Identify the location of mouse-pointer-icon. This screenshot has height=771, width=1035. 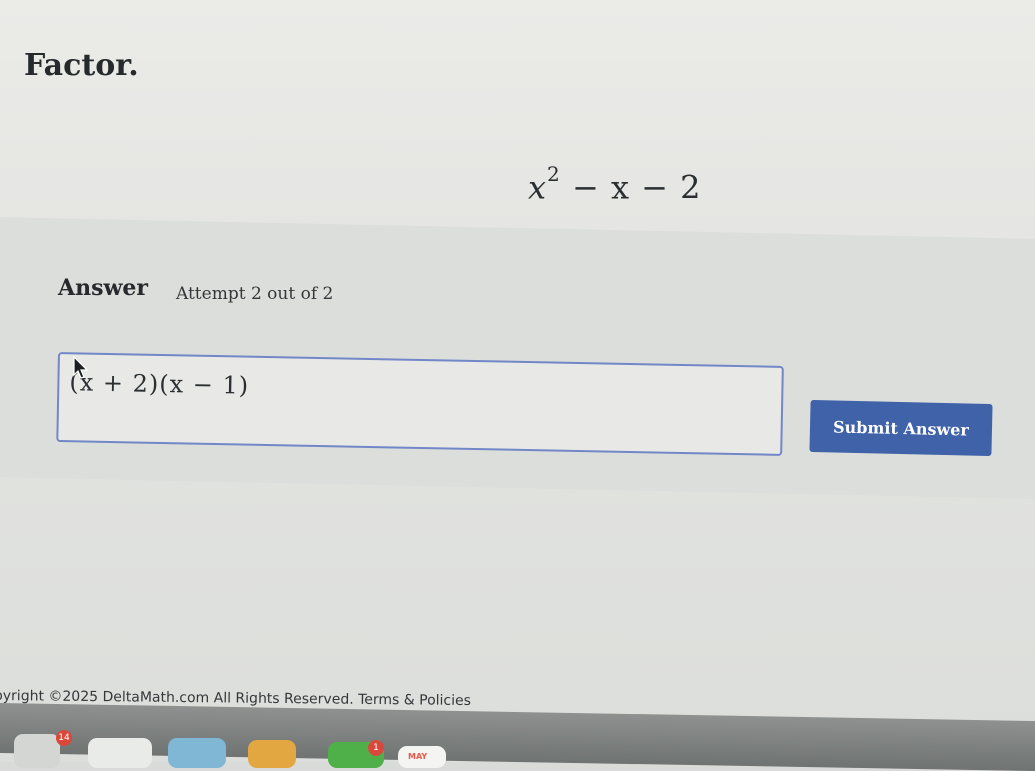
(81, 367).